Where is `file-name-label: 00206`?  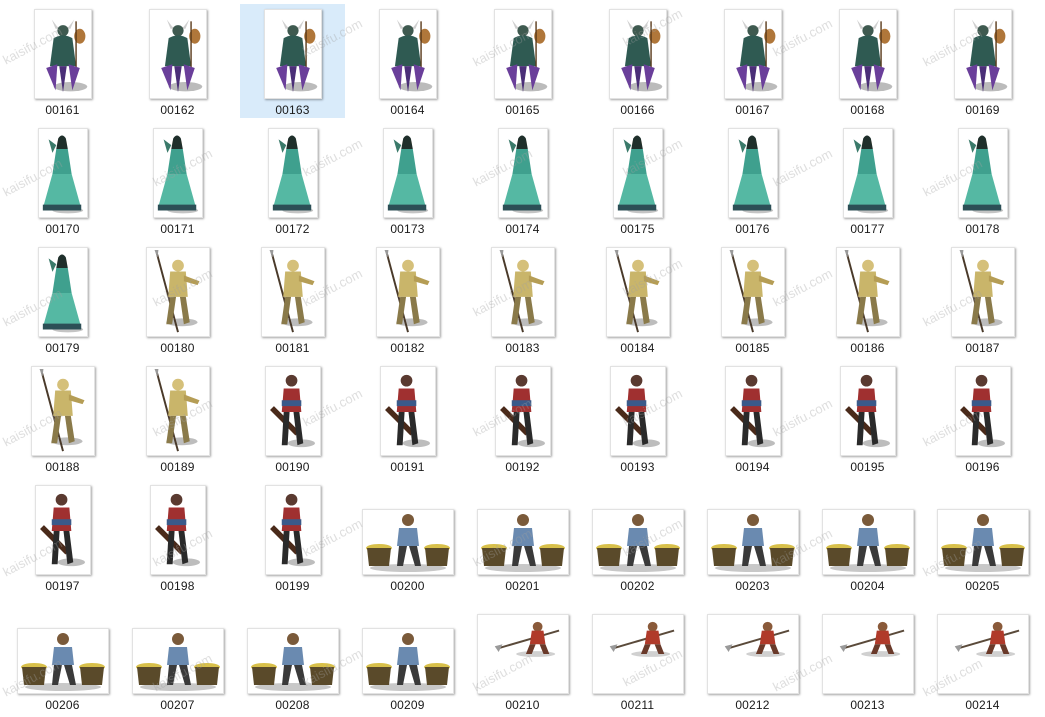 file-name-label: 00206 is located at coordinates (62, 705).